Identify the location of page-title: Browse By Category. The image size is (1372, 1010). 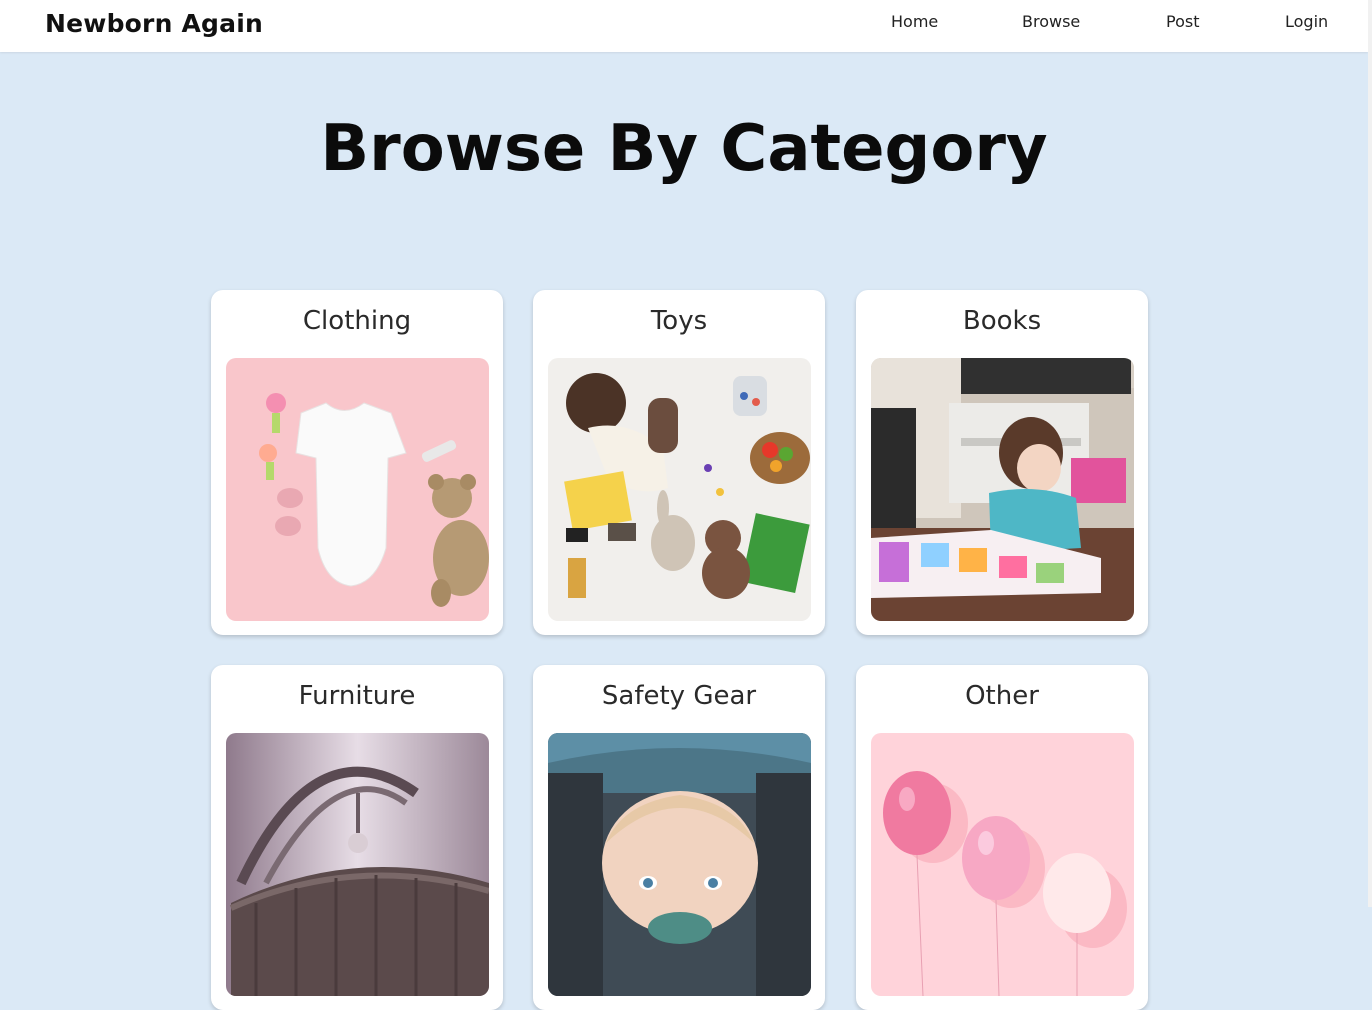
(684, 149).